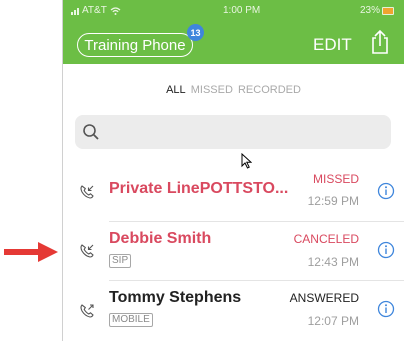  Describe the element at coordinates (324, 298) in the screenshot. I see `call-status: ANSWERED` at that location.